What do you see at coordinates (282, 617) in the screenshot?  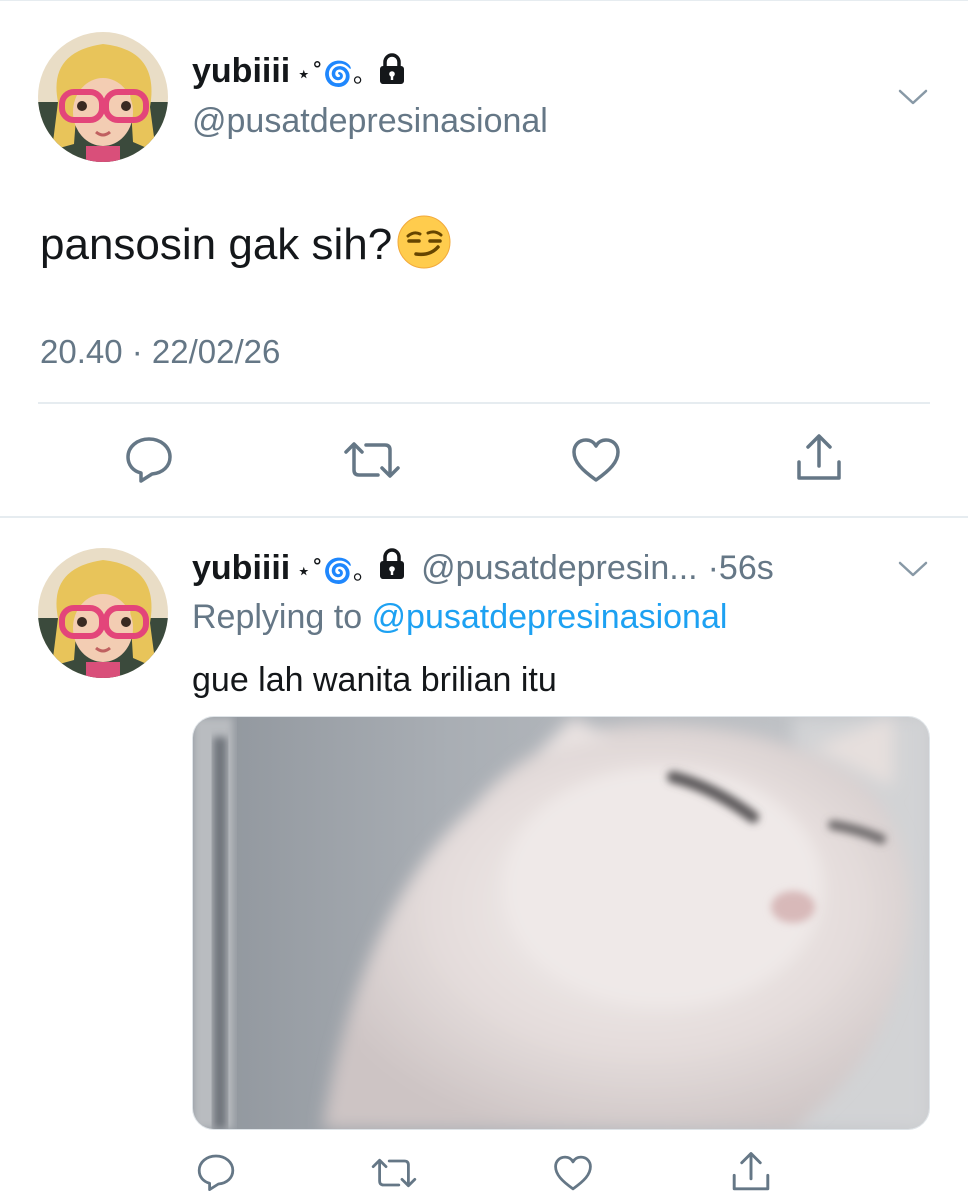 I see `replying-prefix: Replying to` at bounding box center [282, 617].